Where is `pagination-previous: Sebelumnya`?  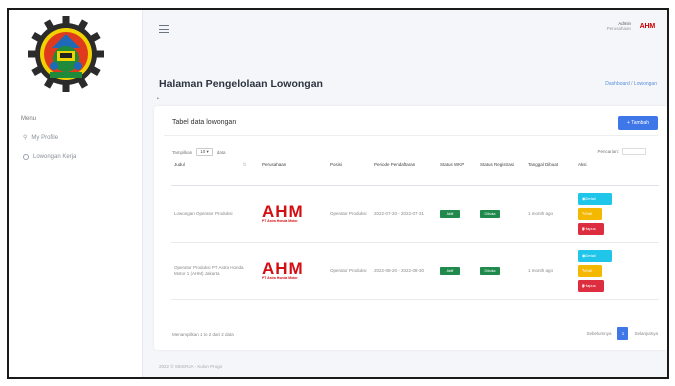 pagination-previous: Sebelumnya is located at coordinates (598, 333).